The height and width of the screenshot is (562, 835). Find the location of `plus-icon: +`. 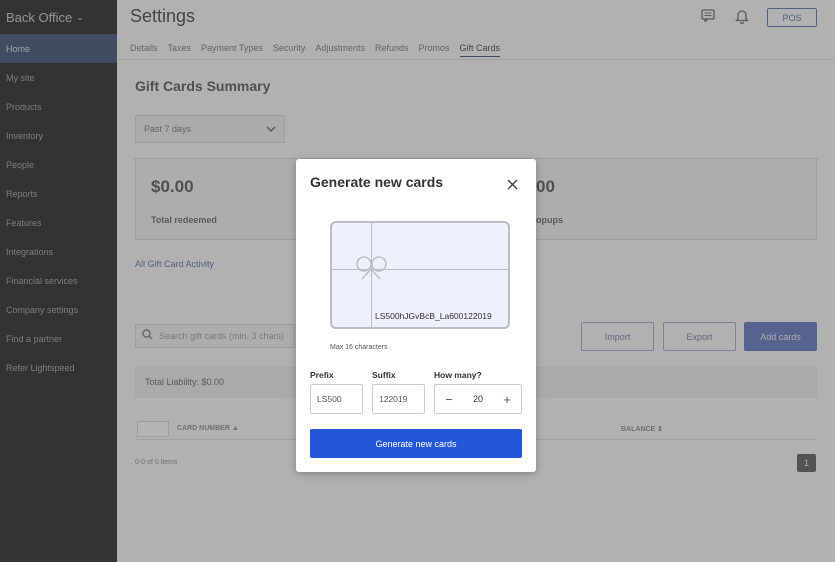

plus-icon: + is located at coordinates (507, 399).